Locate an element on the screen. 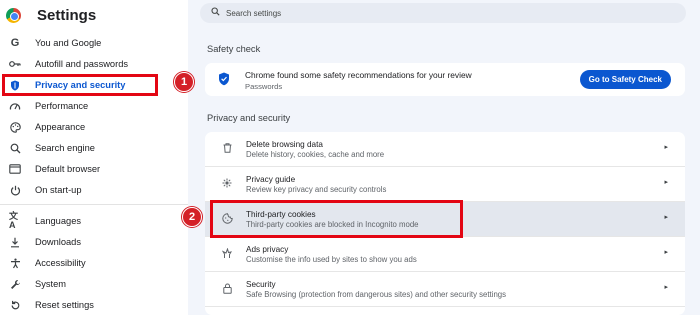 The width and height of the screenshot is (700, 315). step-badge-2: 2 is located at coordinates (192, 217).